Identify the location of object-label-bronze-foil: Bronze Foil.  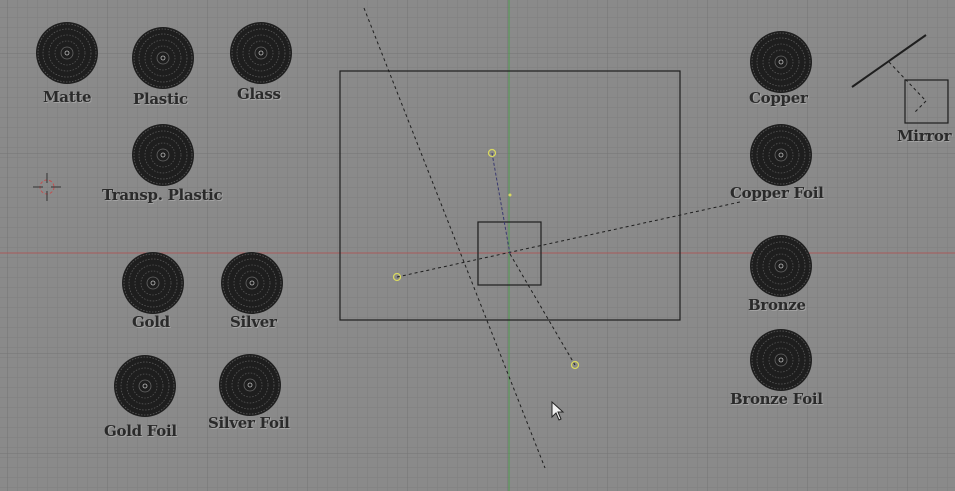
(776, 399).